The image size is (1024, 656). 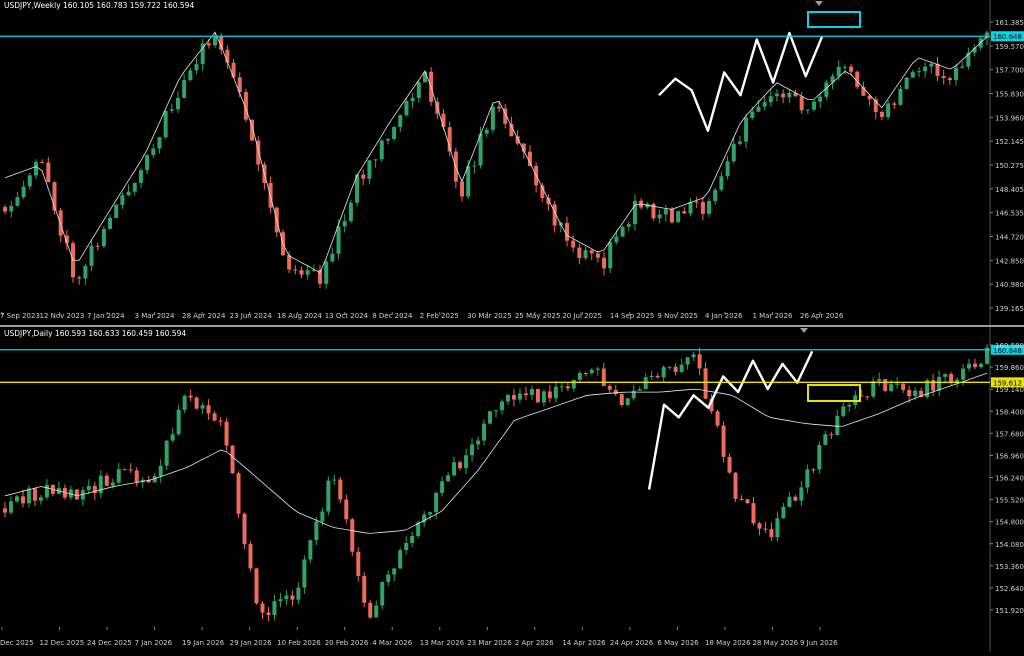 What do you see at coordinates (489, 643) in the screenshot?
I see `x-tick-label: 23 Mar 2026` at bounding box center [489, 643].